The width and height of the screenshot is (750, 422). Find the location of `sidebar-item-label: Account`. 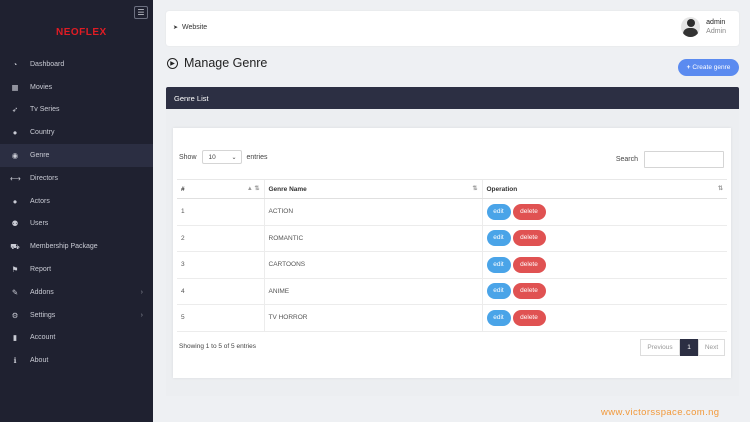

sidebar-item-label: Account is located at coordinates (43, 338).